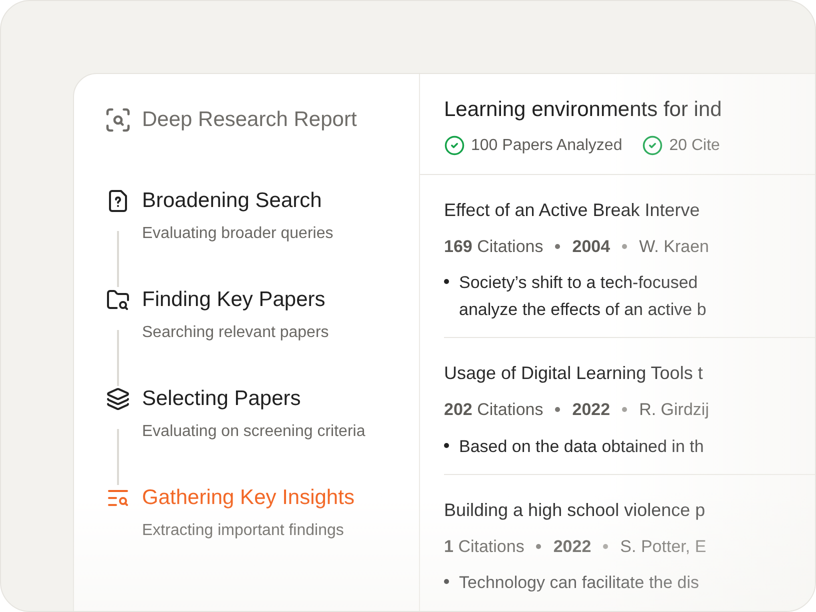  I want to click on report-title: Deep Research Report, so click(249, 120).